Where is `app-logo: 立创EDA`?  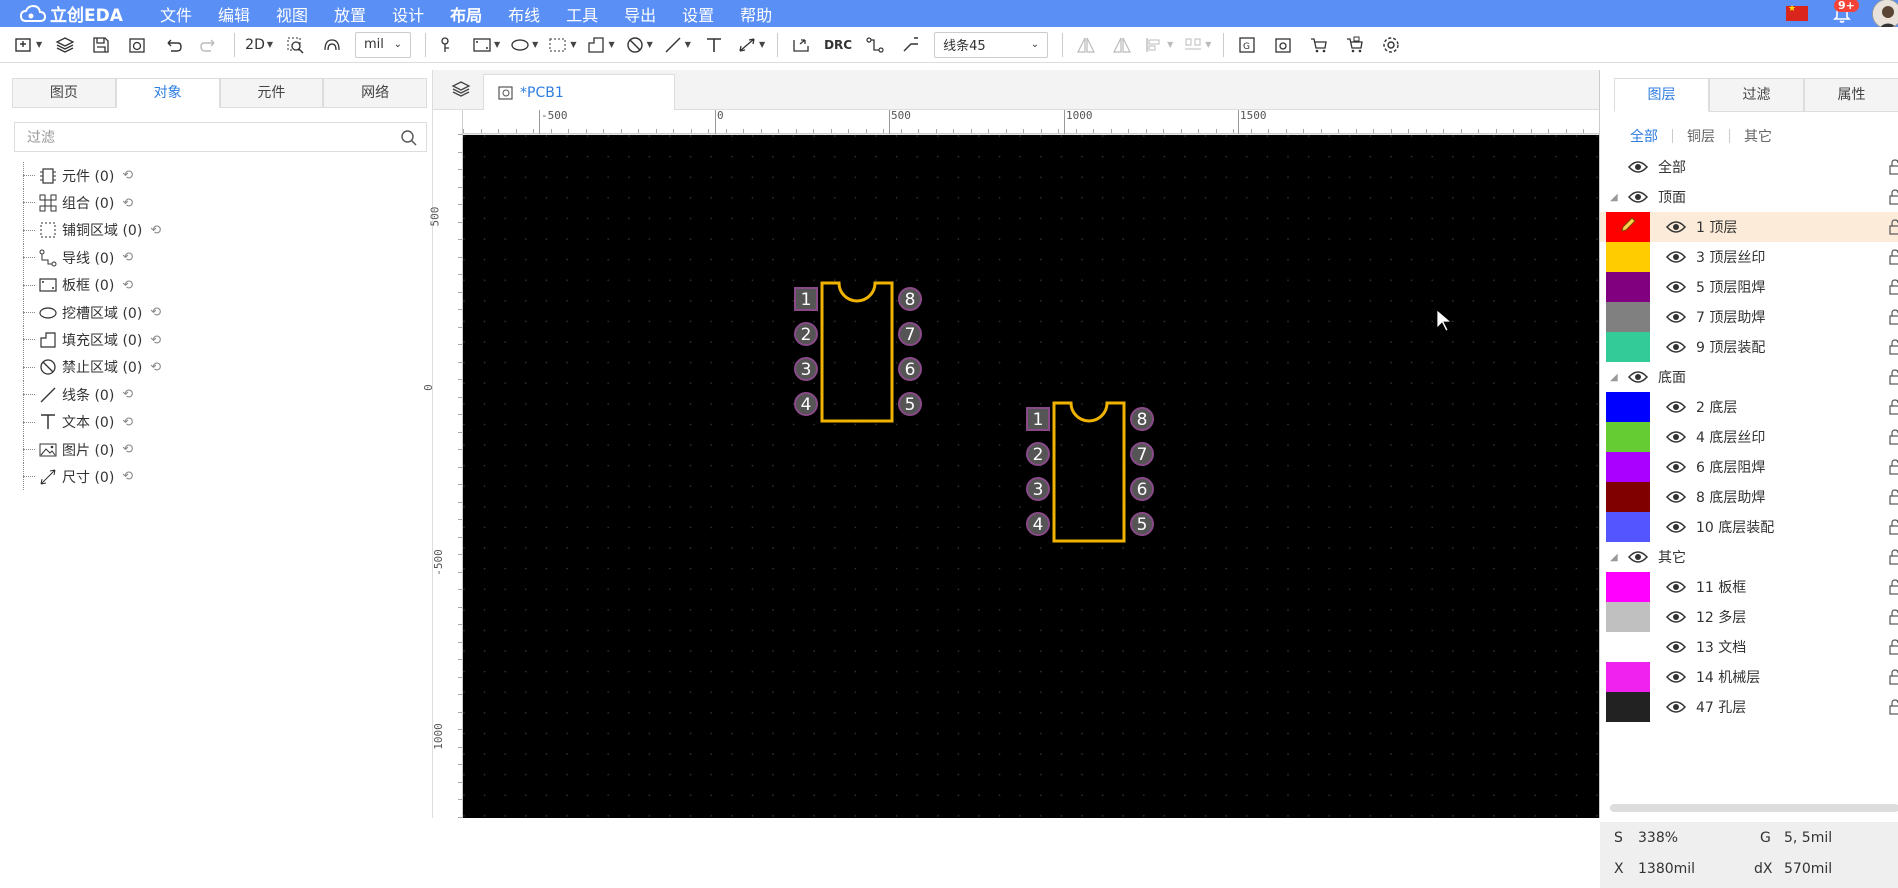 app-logo: 立创EDA is located at coordinates (80, 13).